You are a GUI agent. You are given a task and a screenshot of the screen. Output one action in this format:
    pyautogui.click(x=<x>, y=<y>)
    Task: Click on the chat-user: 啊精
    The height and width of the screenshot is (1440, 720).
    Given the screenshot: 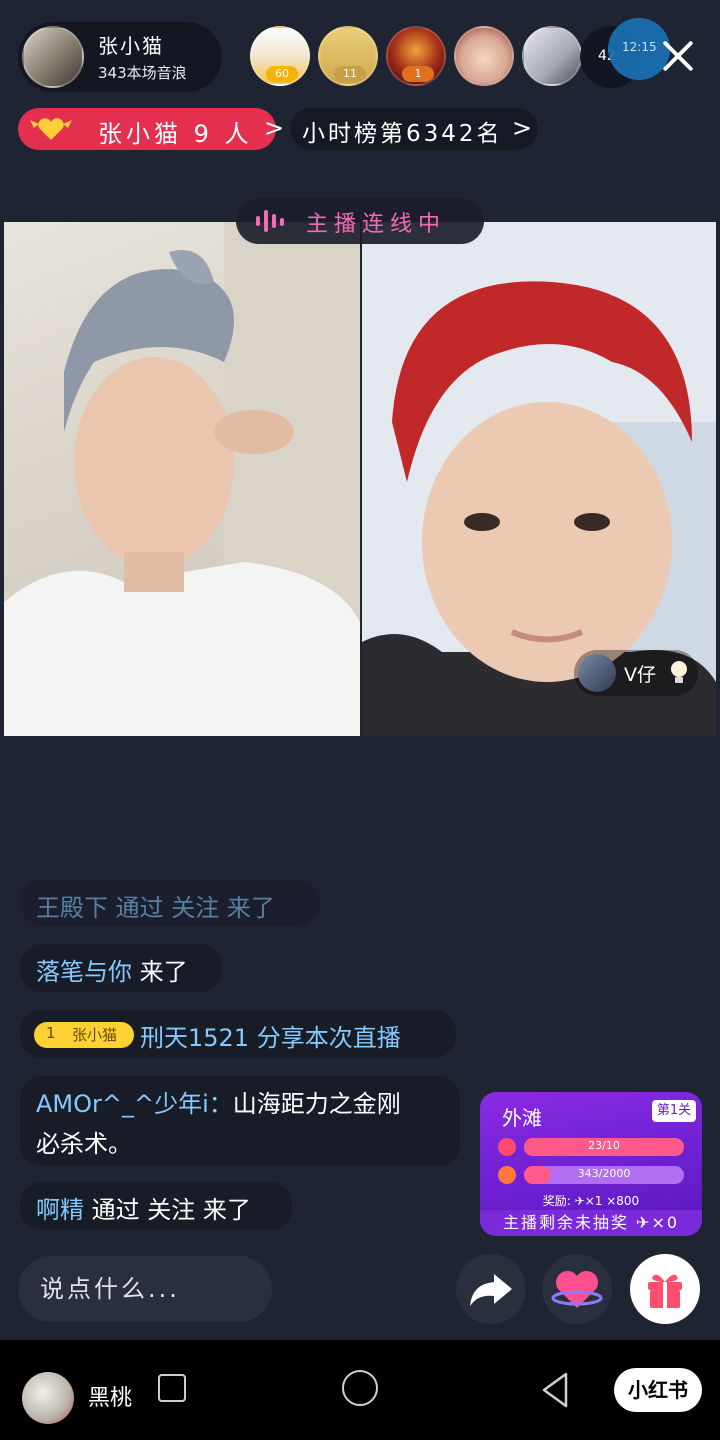 What is the action you would take?
    pyautogui.click(x=60, y=1210)
    